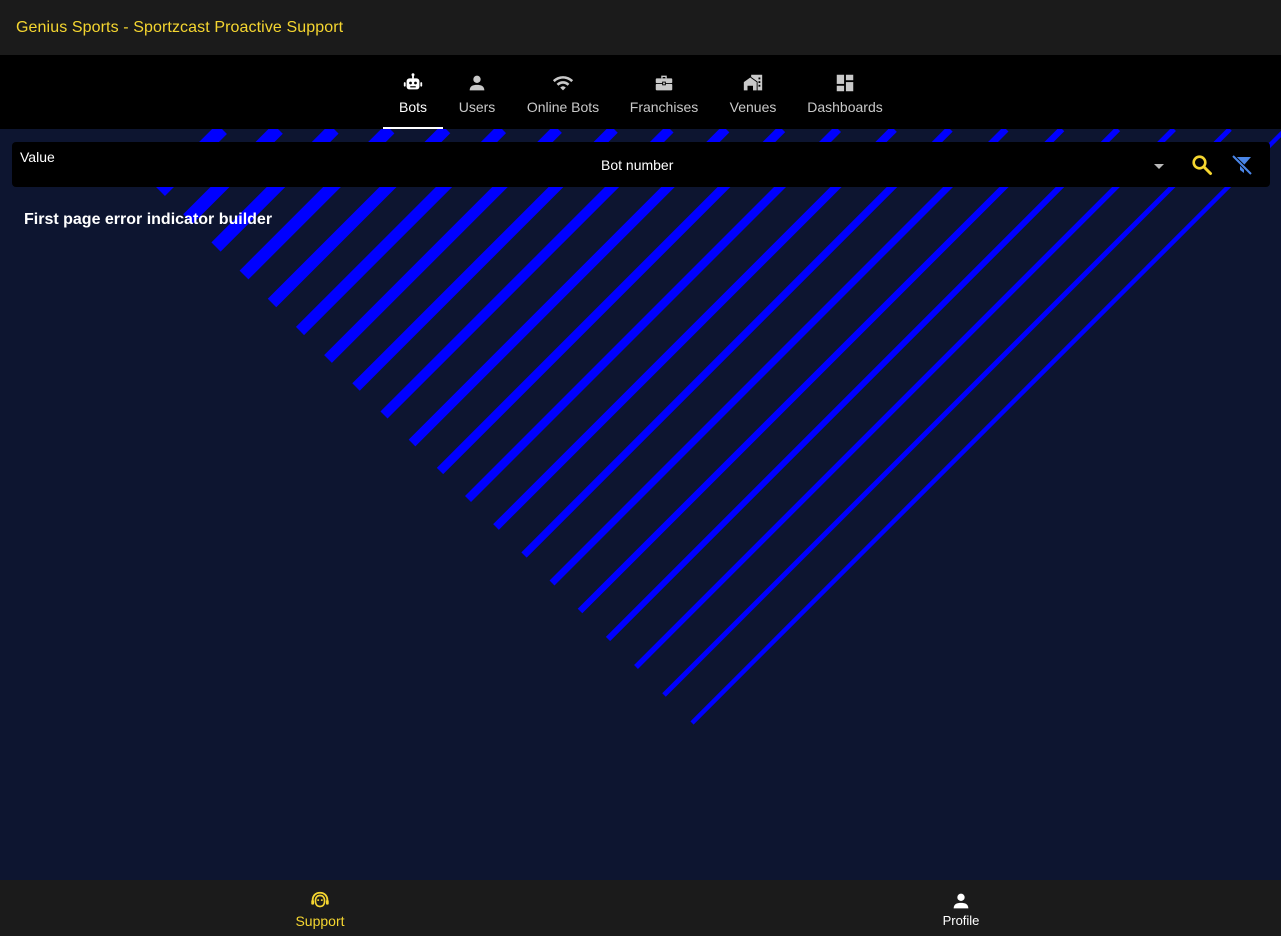  Describe the element at coordinates (753, 107) in the screenshot. I see `tab-venues-label: Venues` at that location.